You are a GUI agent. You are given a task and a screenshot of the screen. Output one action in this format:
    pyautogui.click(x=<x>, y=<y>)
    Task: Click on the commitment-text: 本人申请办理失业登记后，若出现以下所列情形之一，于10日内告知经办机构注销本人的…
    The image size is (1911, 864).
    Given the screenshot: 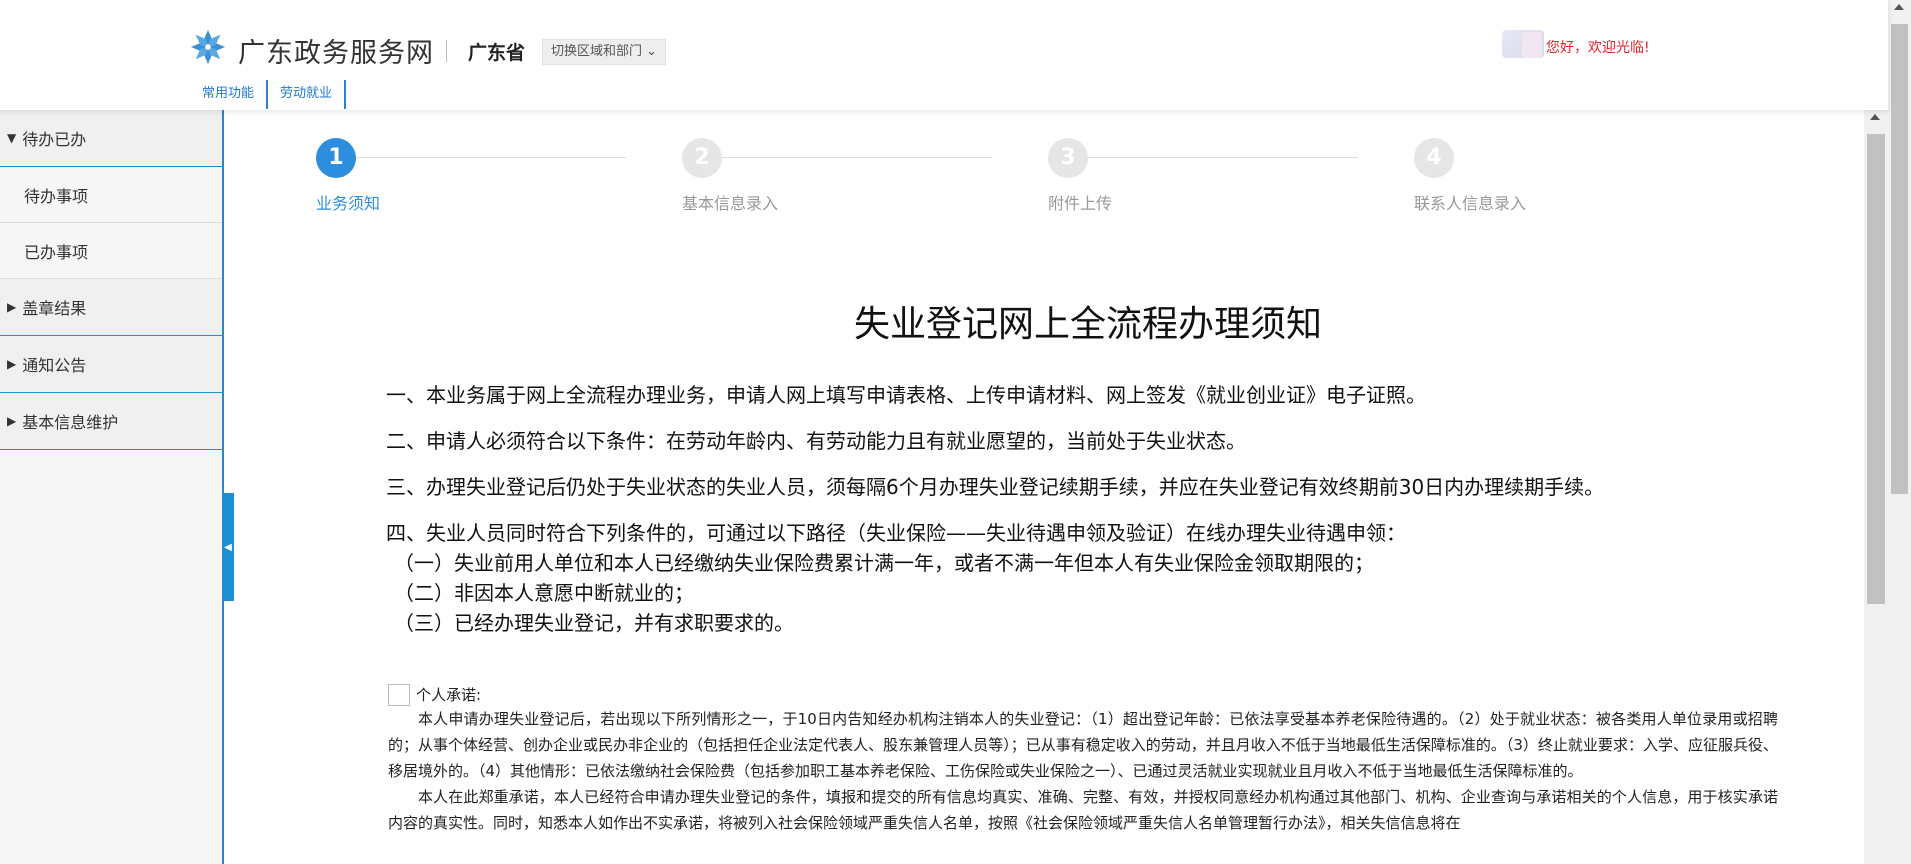 What is the action you would take?
    pyautogui.click(x=1083, y=745)
    